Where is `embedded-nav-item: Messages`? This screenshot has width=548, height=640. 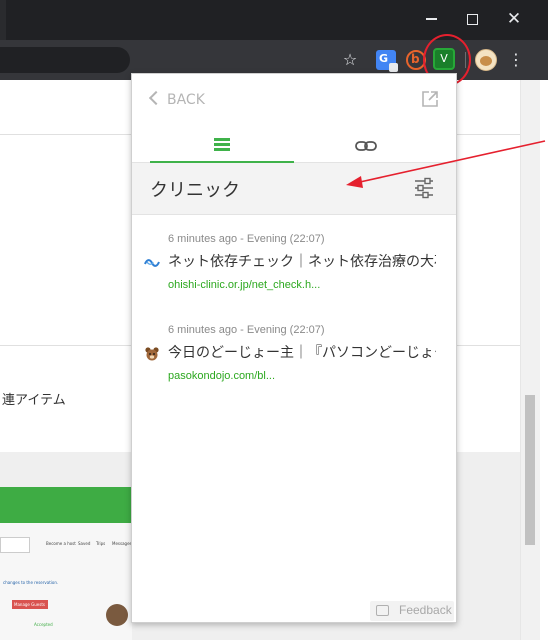
embedded-nav-item: Messages is located at coordinates (122, 543).